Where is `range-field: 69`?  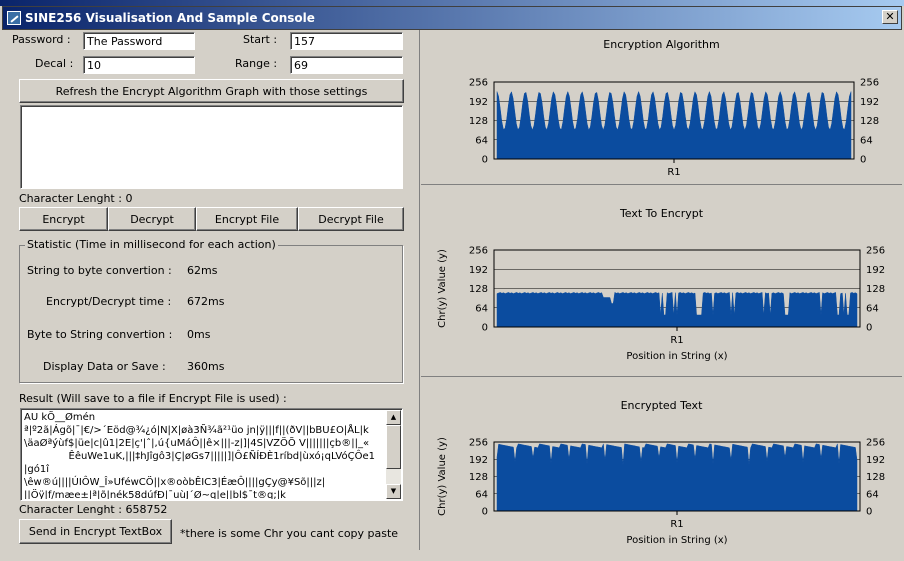 range-field: 69 is located at coordinates (346, 65).